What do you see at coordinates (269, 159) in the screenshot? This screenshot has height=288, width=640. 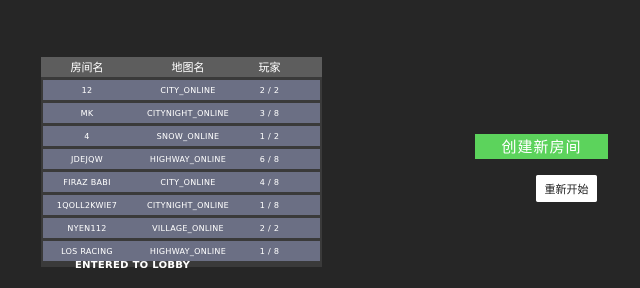 I see `room-players: 6 / 8` at bounding box center [269, 159].